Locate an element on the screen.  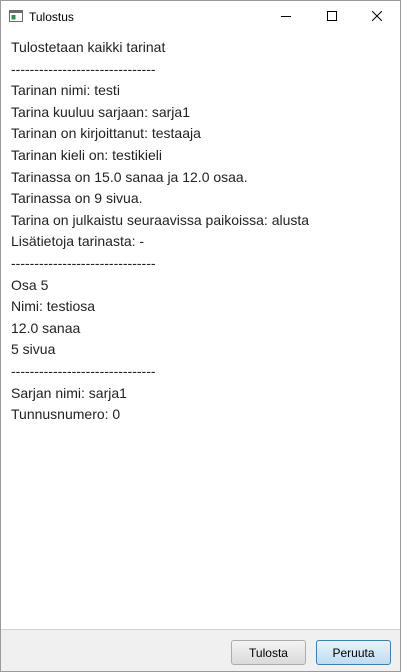
report-line: Tarinassa on 9 sivua. is located at coordinates (77, 198).